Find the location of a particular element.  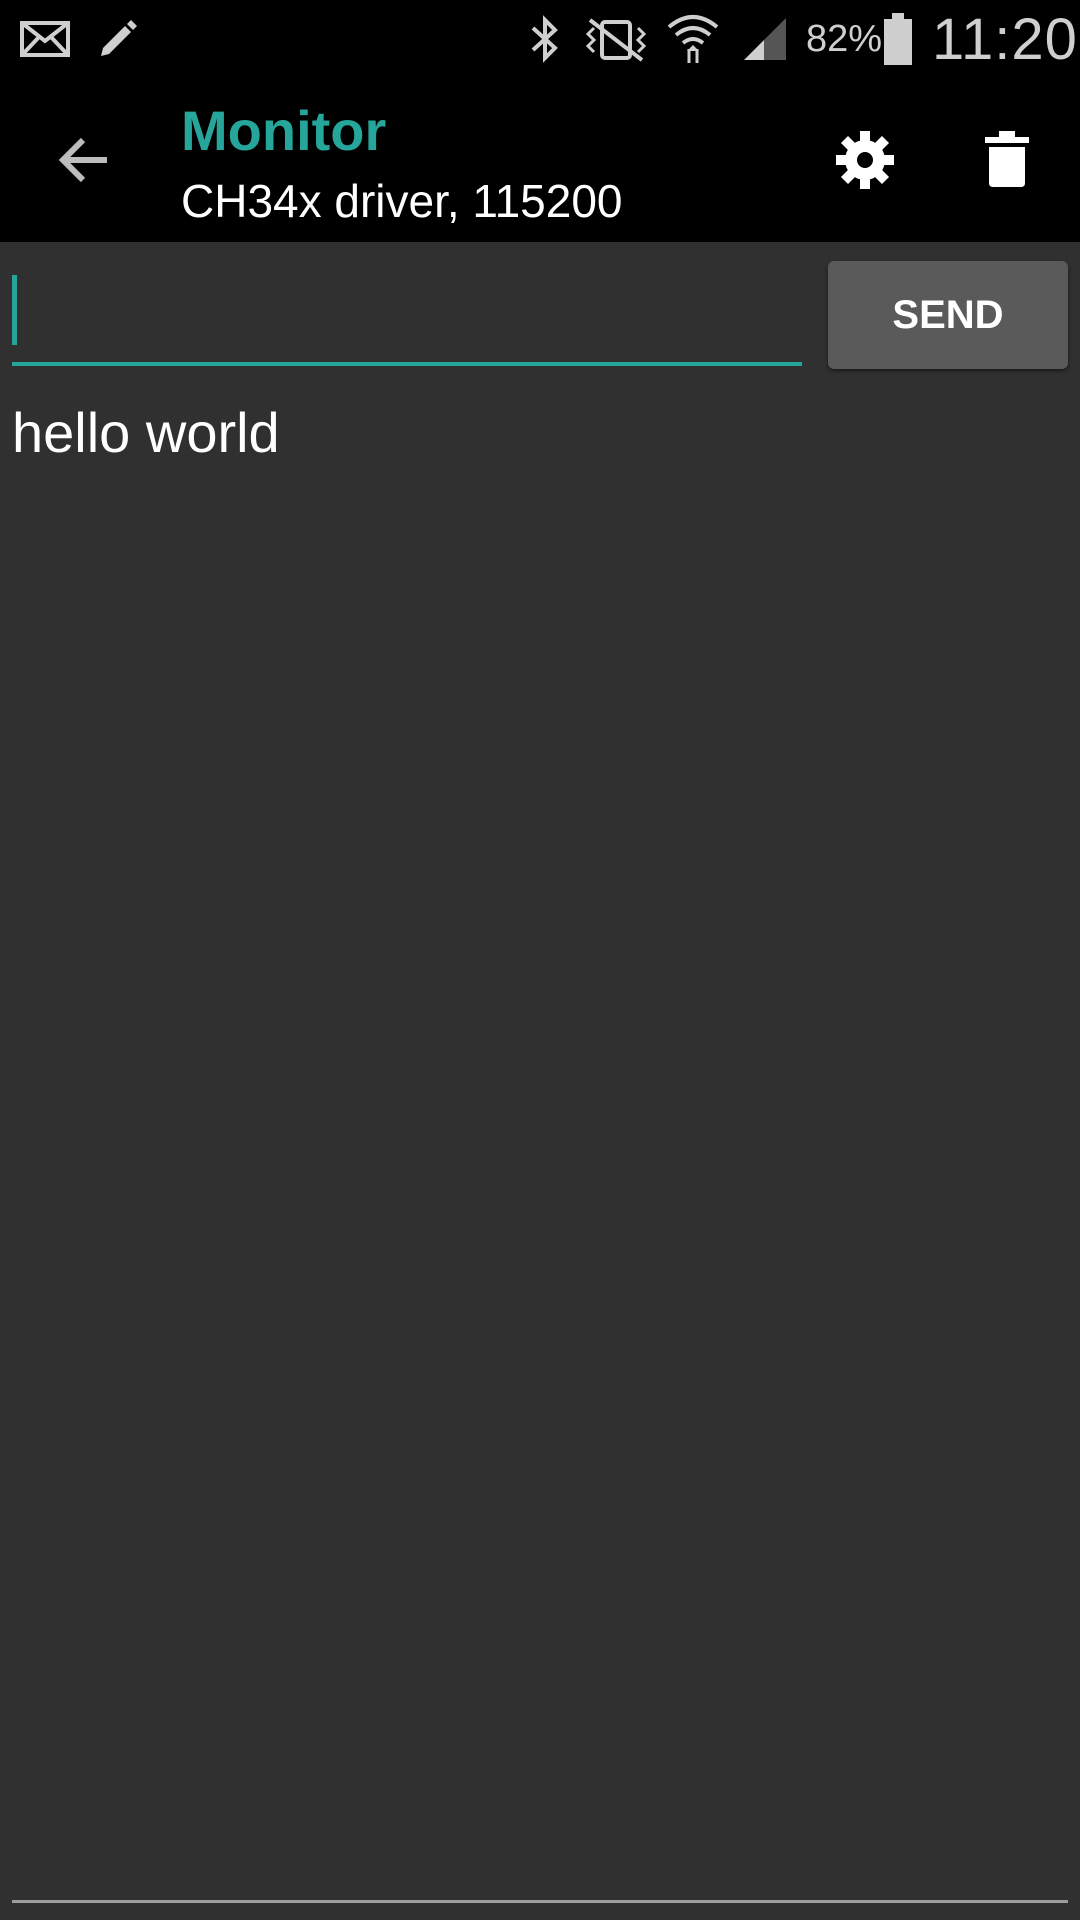

page-title: Monitor is located at coordinates (284, 130).